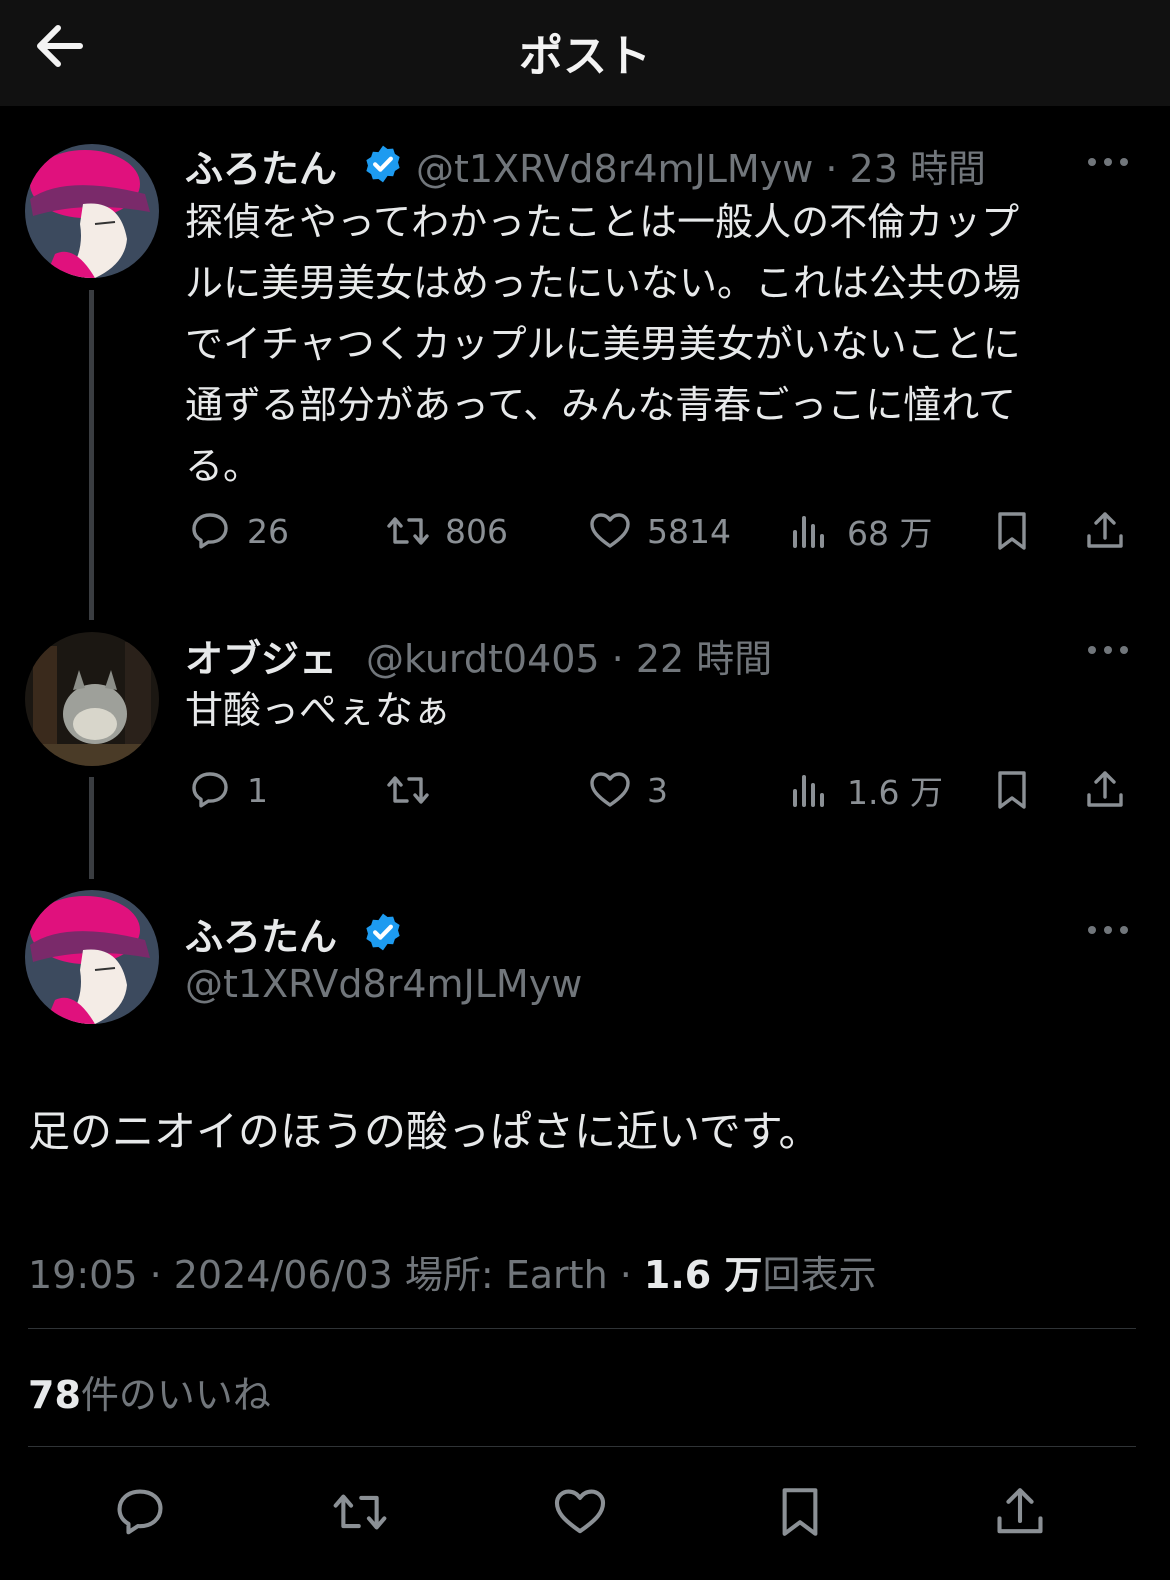  I want to click on reply-button: 1, so click(226, 790).